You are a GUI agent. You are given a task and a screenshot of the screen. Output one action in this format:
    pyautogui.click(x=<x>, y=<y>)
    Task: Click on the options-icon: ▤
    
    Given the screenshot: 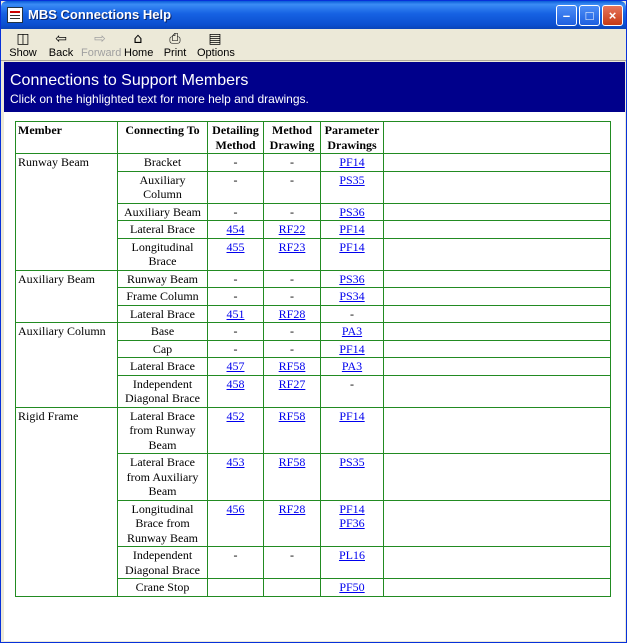 What is the action you would take?
    pyautogui.click(x=215, y=39)
    